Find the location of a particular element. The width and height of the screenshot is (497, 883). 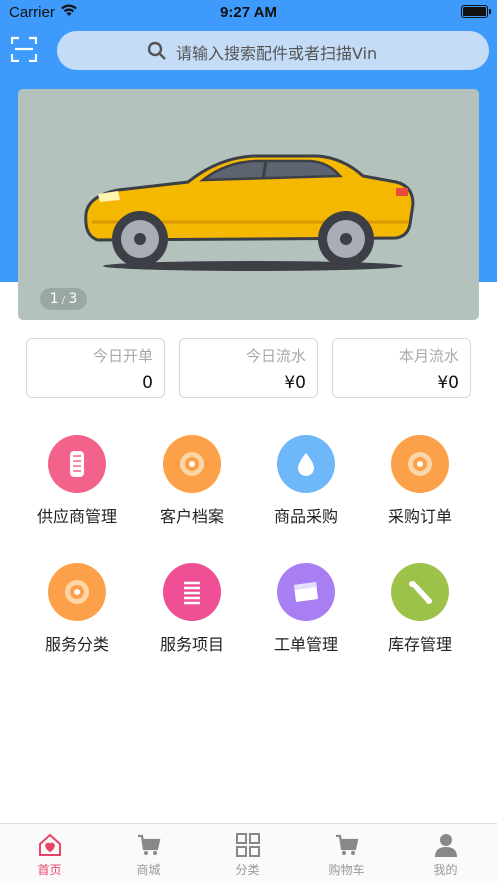

menu-label: 服务项目 is located at coordinates (191, 644).